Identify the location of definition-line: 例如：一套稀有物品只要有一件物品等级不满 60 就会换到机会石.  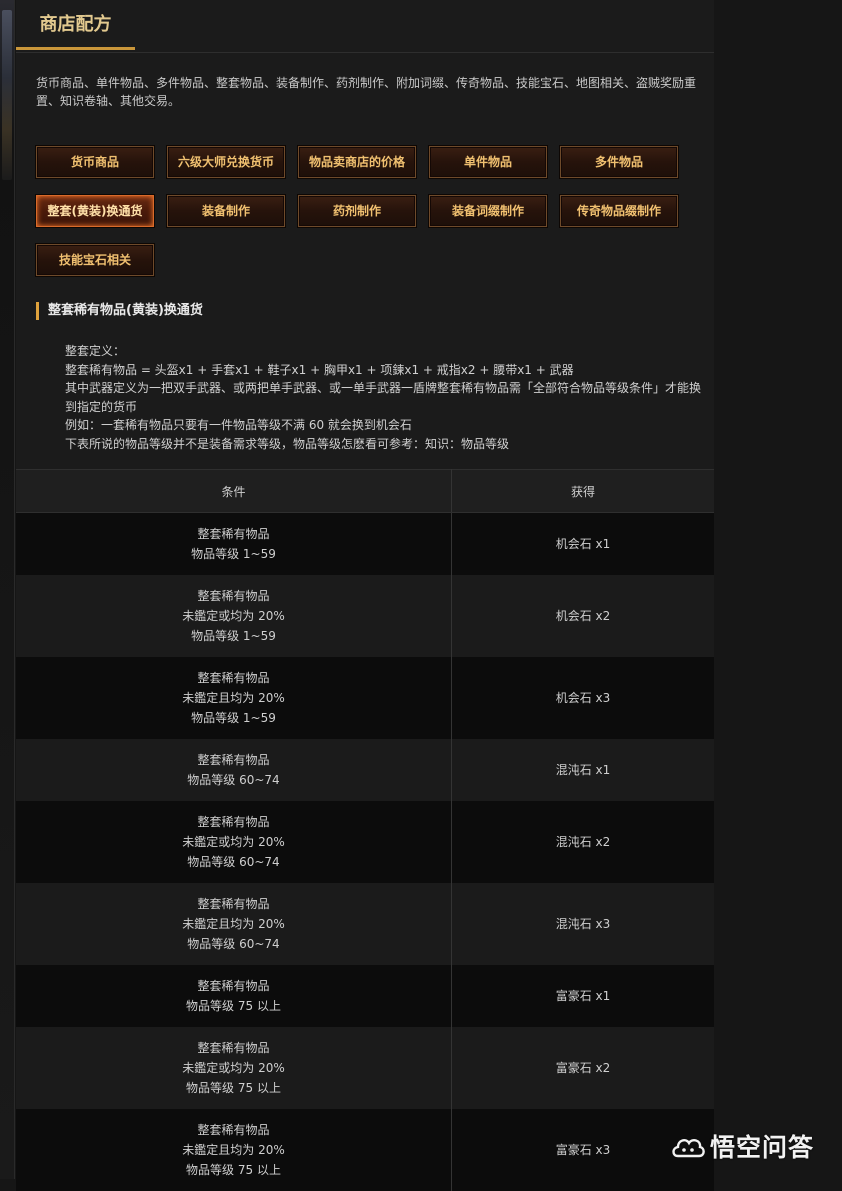
(238, 425).